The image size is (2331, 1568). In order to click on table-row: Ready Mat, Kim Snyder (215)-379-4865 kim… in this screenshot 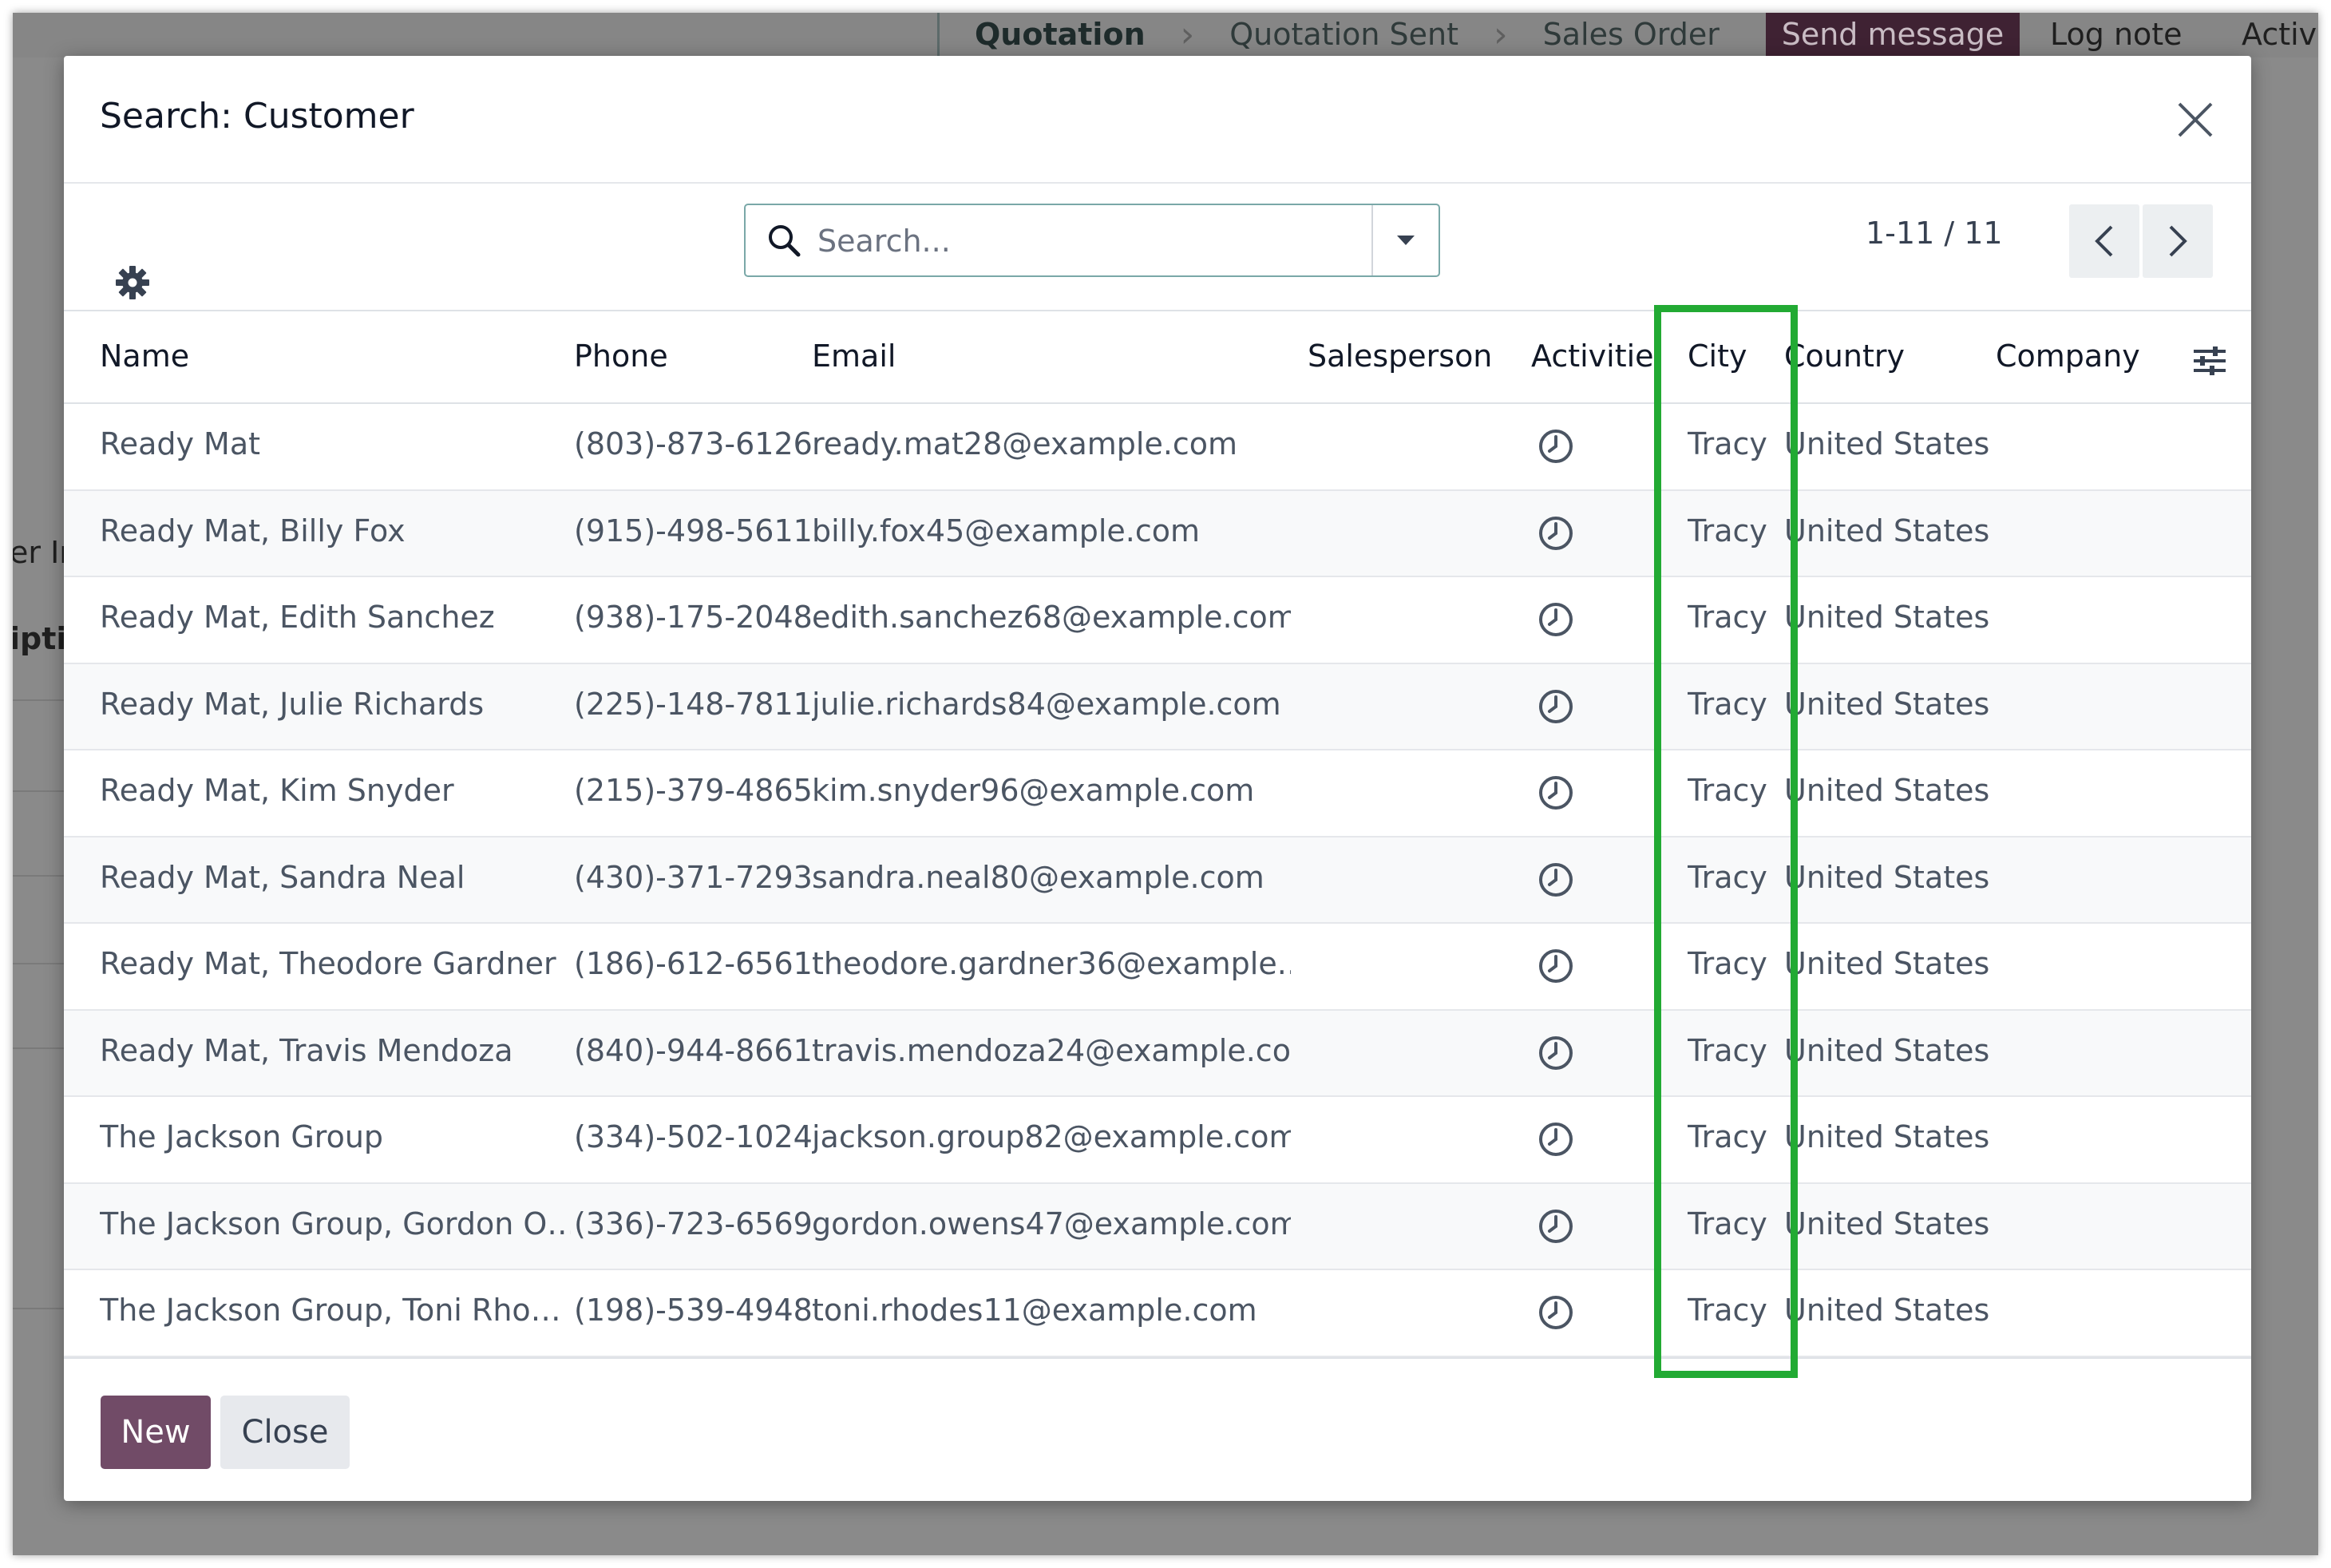, I will do `click(1157, 793)`.